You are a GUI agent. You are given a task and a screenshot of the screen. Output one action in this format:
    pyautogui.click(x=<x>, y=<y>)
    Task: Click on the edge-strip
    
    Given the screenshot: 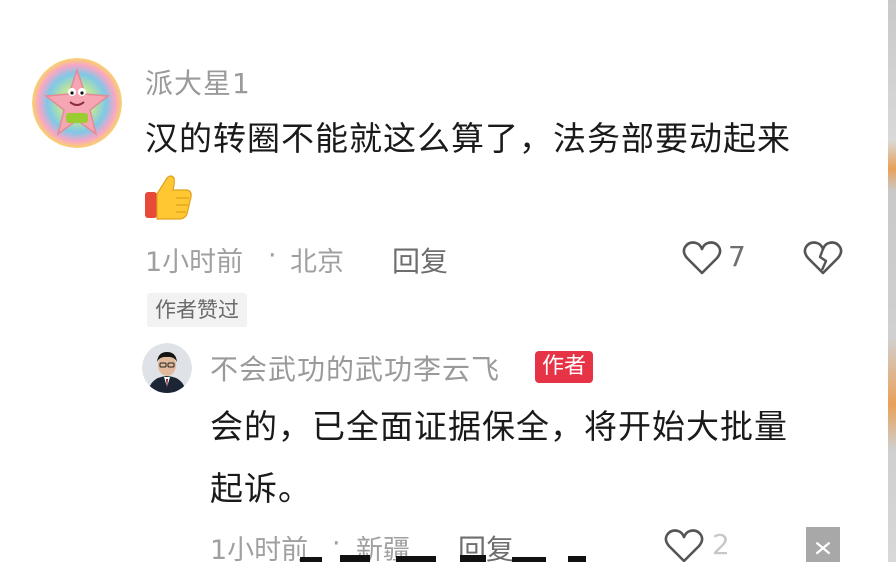 What is the action you would take?
    pyautogui.click(x=892, y=281)
    